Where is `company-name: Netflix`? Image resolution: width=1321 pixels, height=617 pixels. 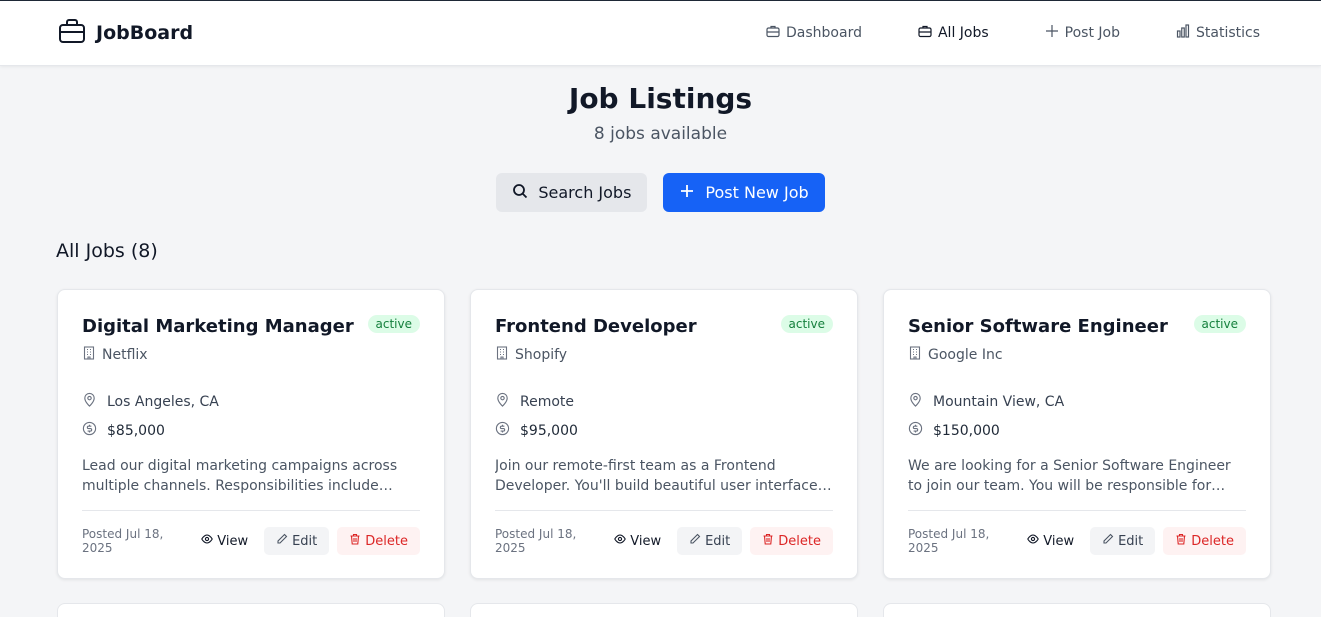
company-name: Netflix is located at coordinates (125, 355).